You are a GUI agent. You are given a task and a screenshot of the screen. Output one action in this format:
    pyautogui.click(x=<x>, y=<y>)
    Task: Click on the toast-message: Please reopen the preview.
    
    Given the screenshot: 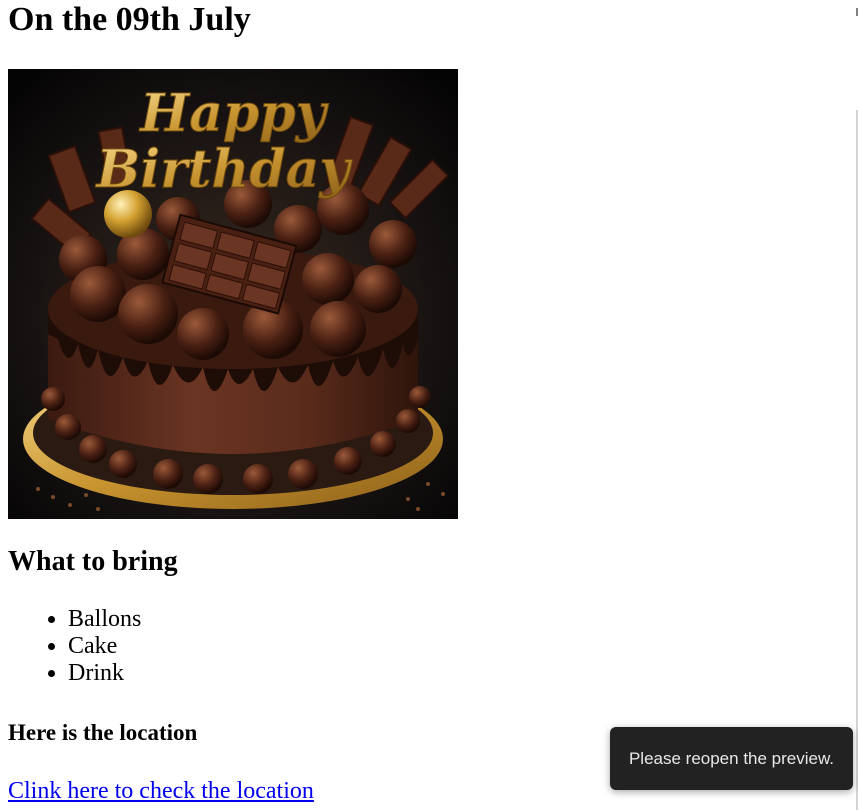 What is the action you would take?
    pyautogui.click(x=731, y=758)
    